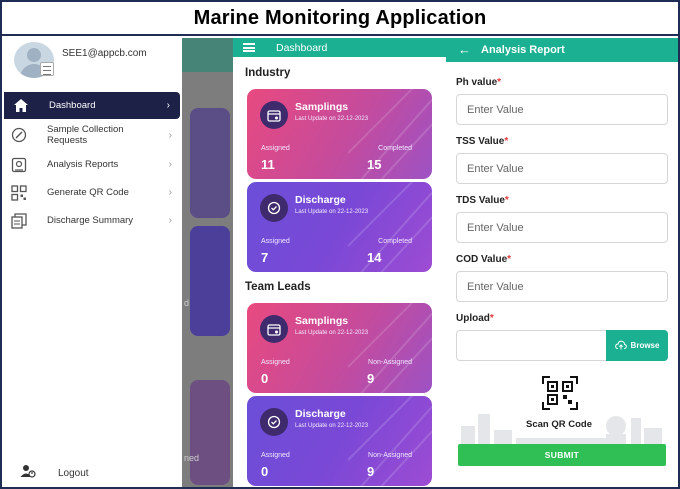 This screenshot has width=680, height=489. I want to click on profile-doc-icon, so click(47, 69).